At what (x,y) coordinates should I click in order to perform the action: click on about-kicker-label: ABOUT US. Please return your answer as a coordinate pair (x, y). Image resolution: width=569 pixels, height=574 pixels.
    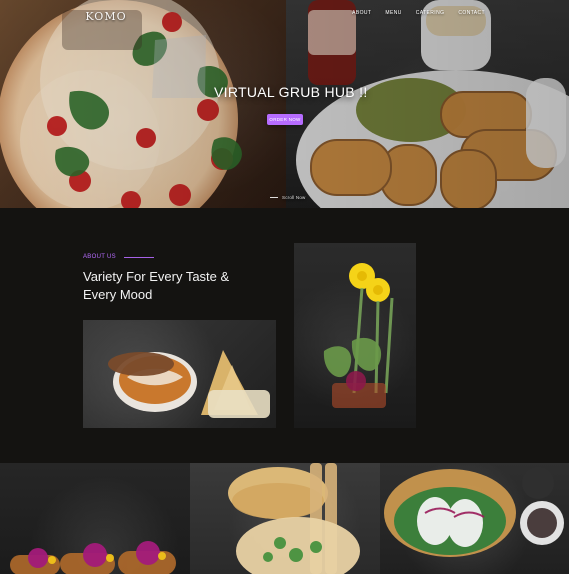
    Looking at the image, I should click on (99, 257).